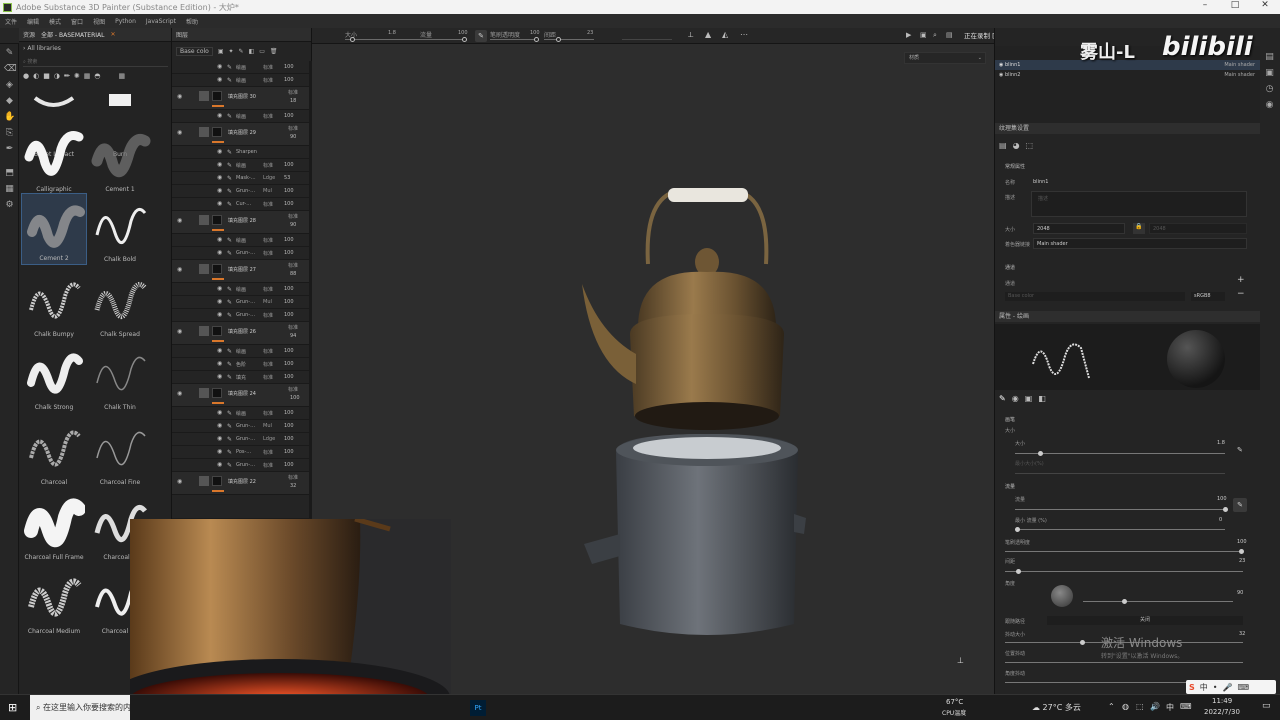 The width and height of the screenshot is (1280, 720). What do you see at coordinates (240, 134) in the screenshot?
I see `fill-layer-row: ◉ 填充图层 29 标准 90` at bounding box center [240, 134].